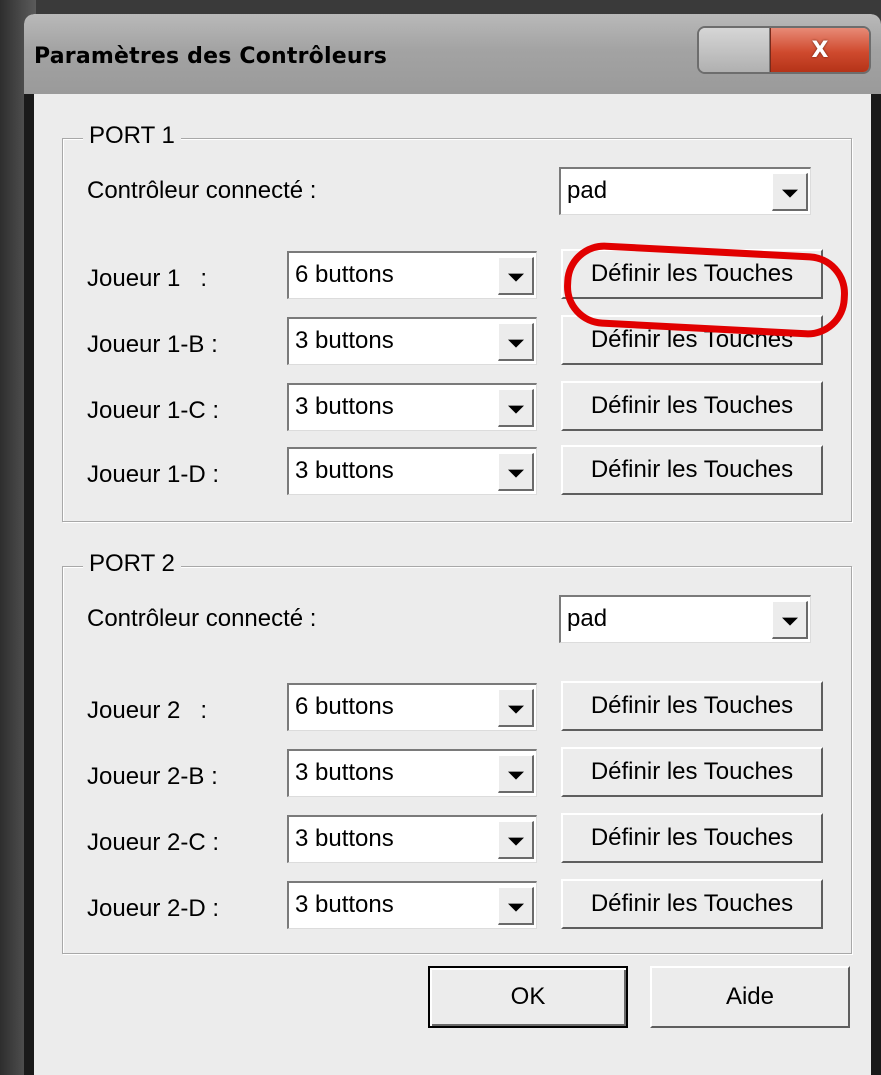 The width and height of the screenshot is (881, 1075). Describe the element at coordinates (412, 407) in the screenshot. I see `player-1c-type-select: 3 buttons` at that location.